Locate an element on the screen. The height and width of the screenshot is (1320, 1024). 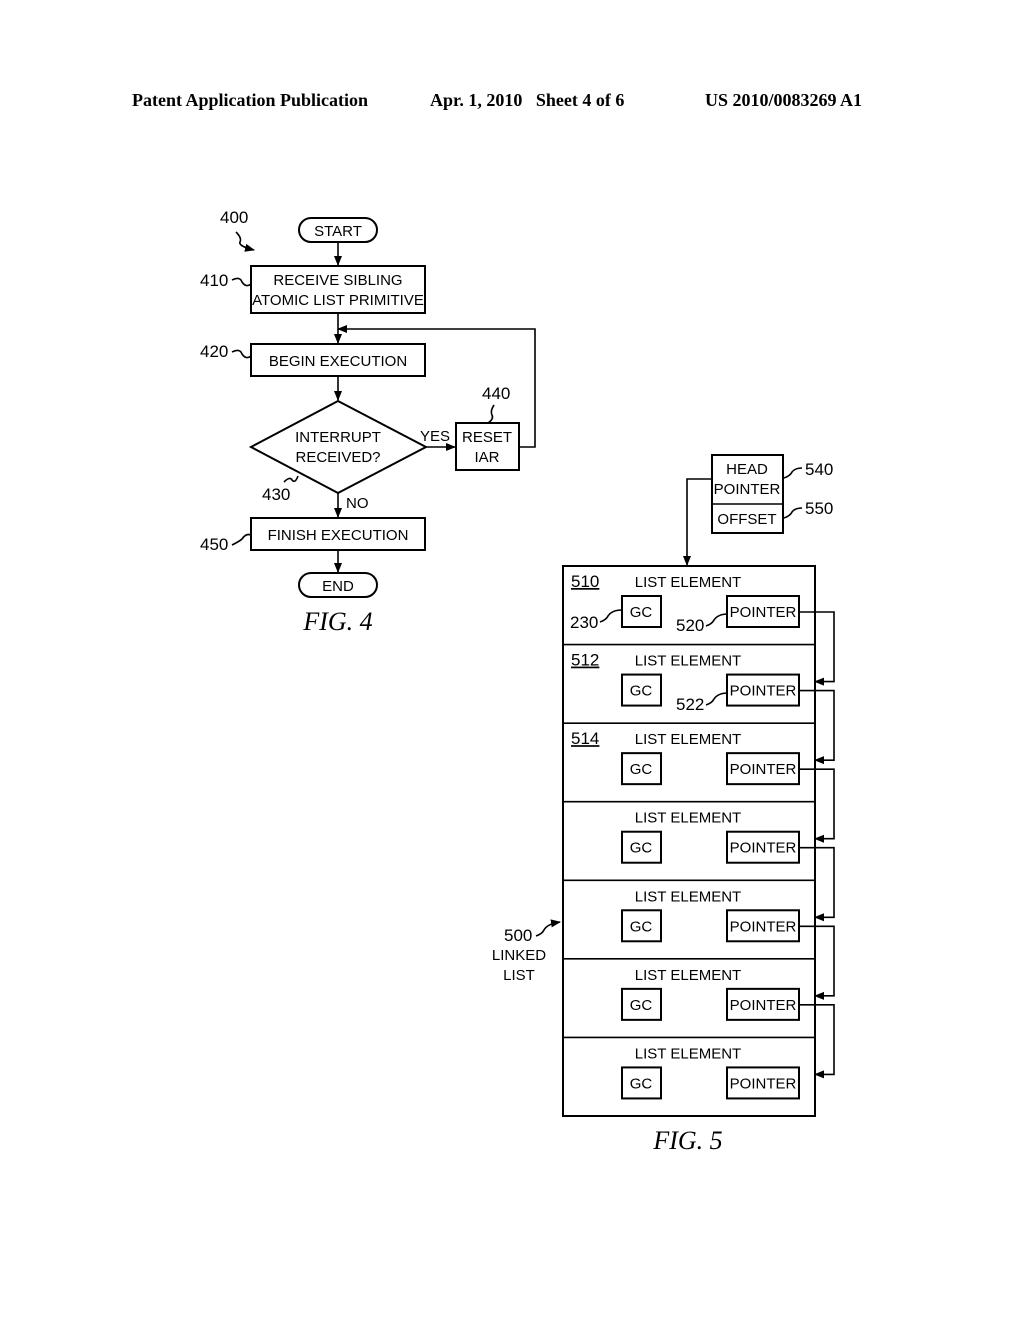
ref-550: 550 is located at coordinates (819, 508).